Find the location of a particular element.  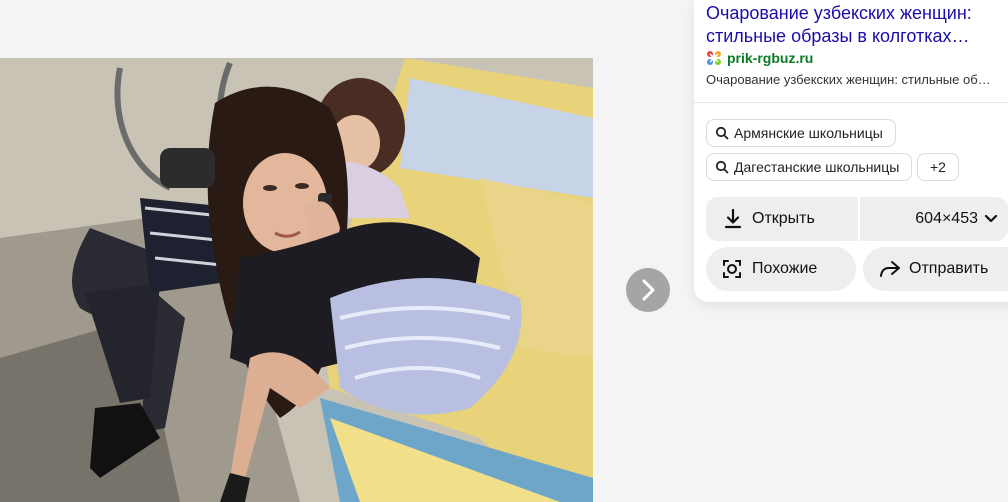

chip-label: Дагестанские школьницы is located at coordinates (817, 167).